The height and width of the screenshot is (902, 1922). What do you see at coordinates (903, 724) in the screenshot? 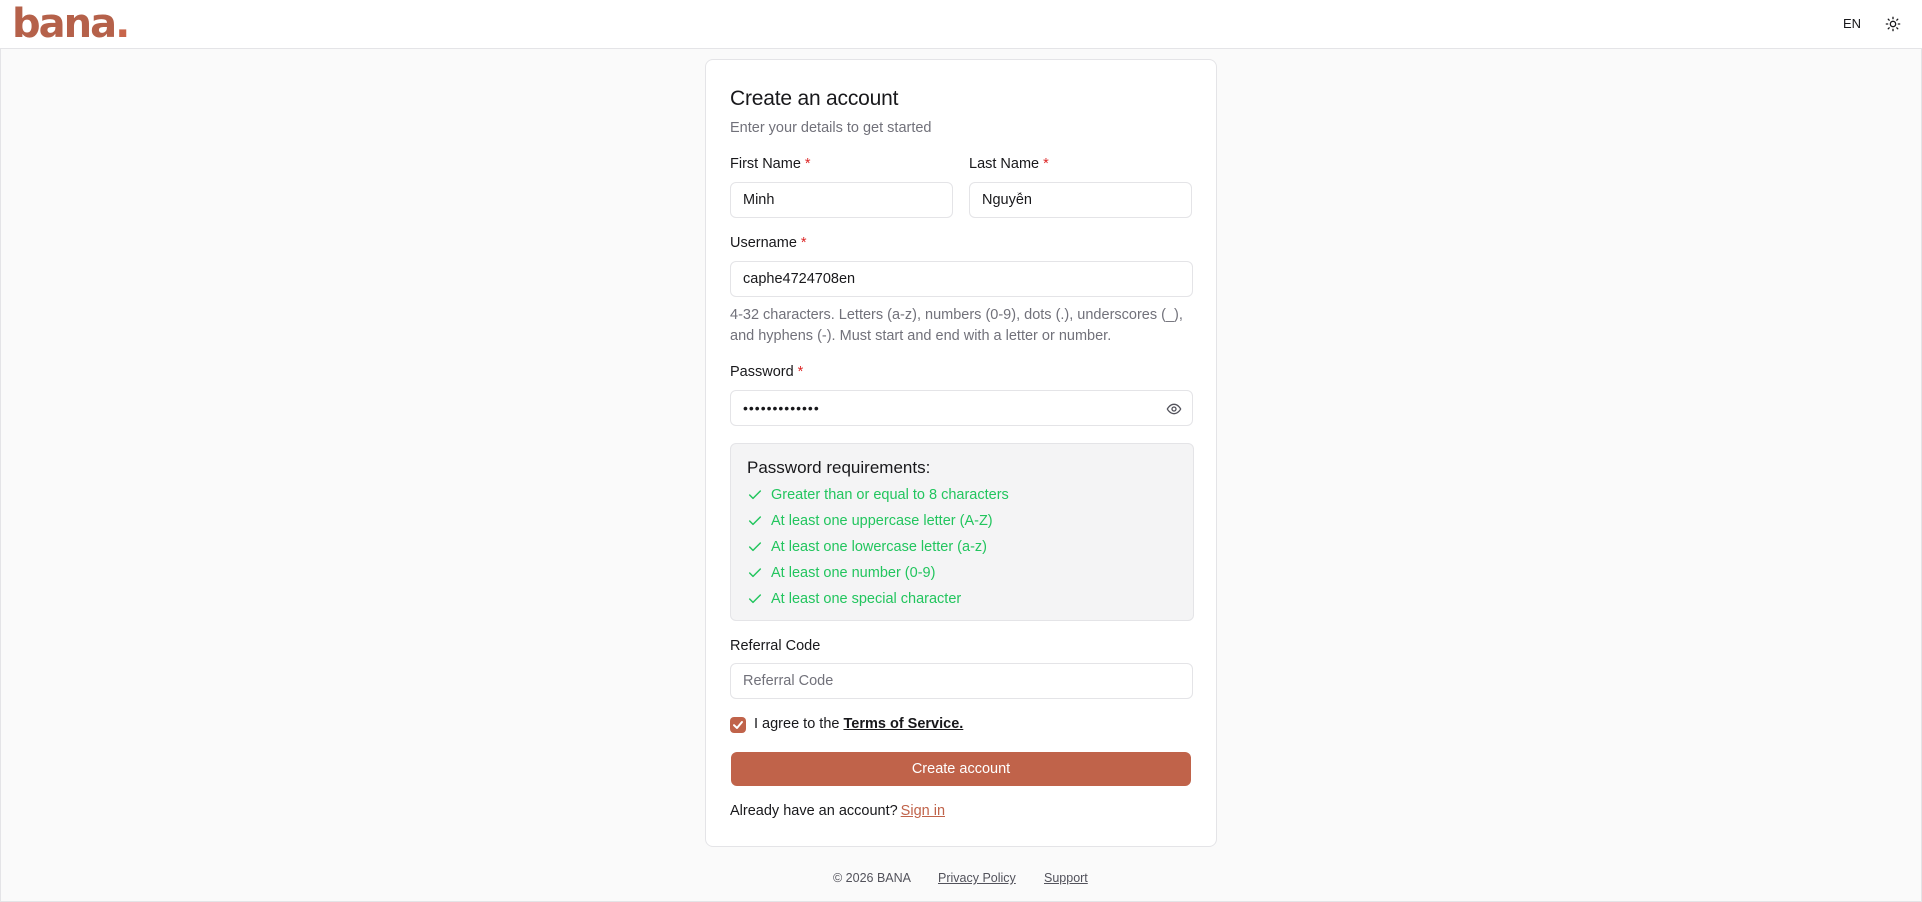
I see `terms-of-service-link: Terms of Service.` at bounding box center [903, 724].